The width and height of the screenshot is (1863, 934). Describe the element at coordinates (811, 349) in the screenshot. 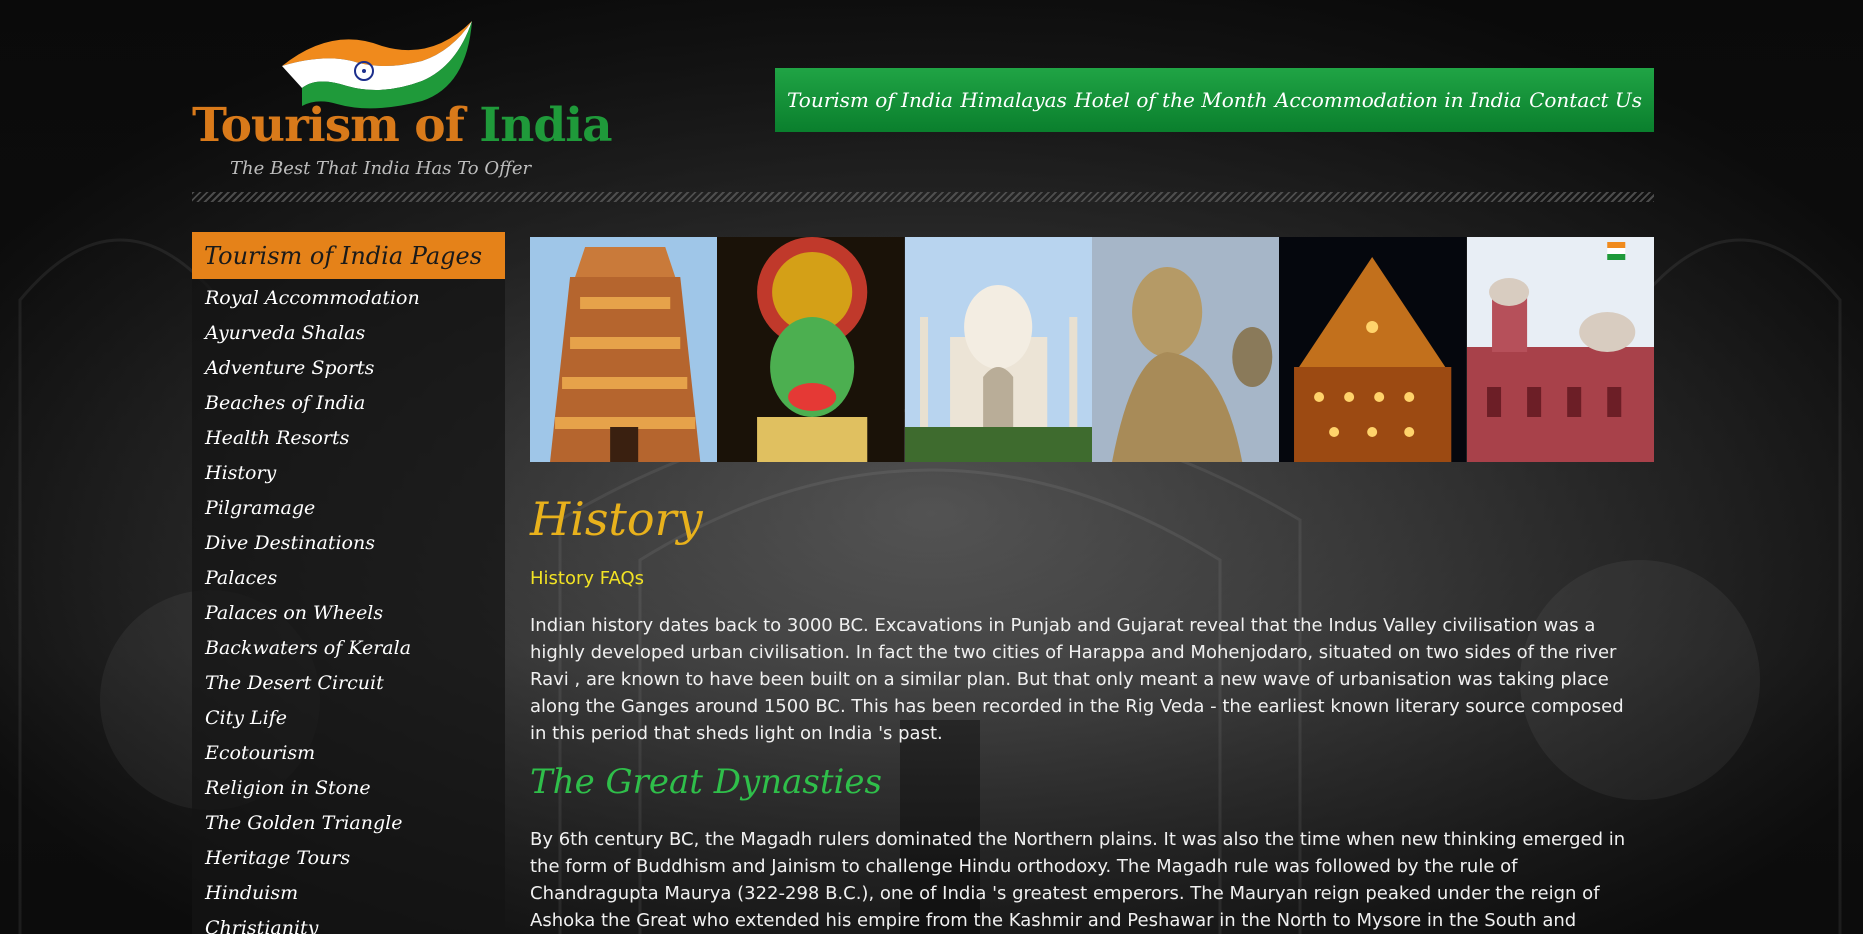

I see `kathakali-dancer-photo` at that location.